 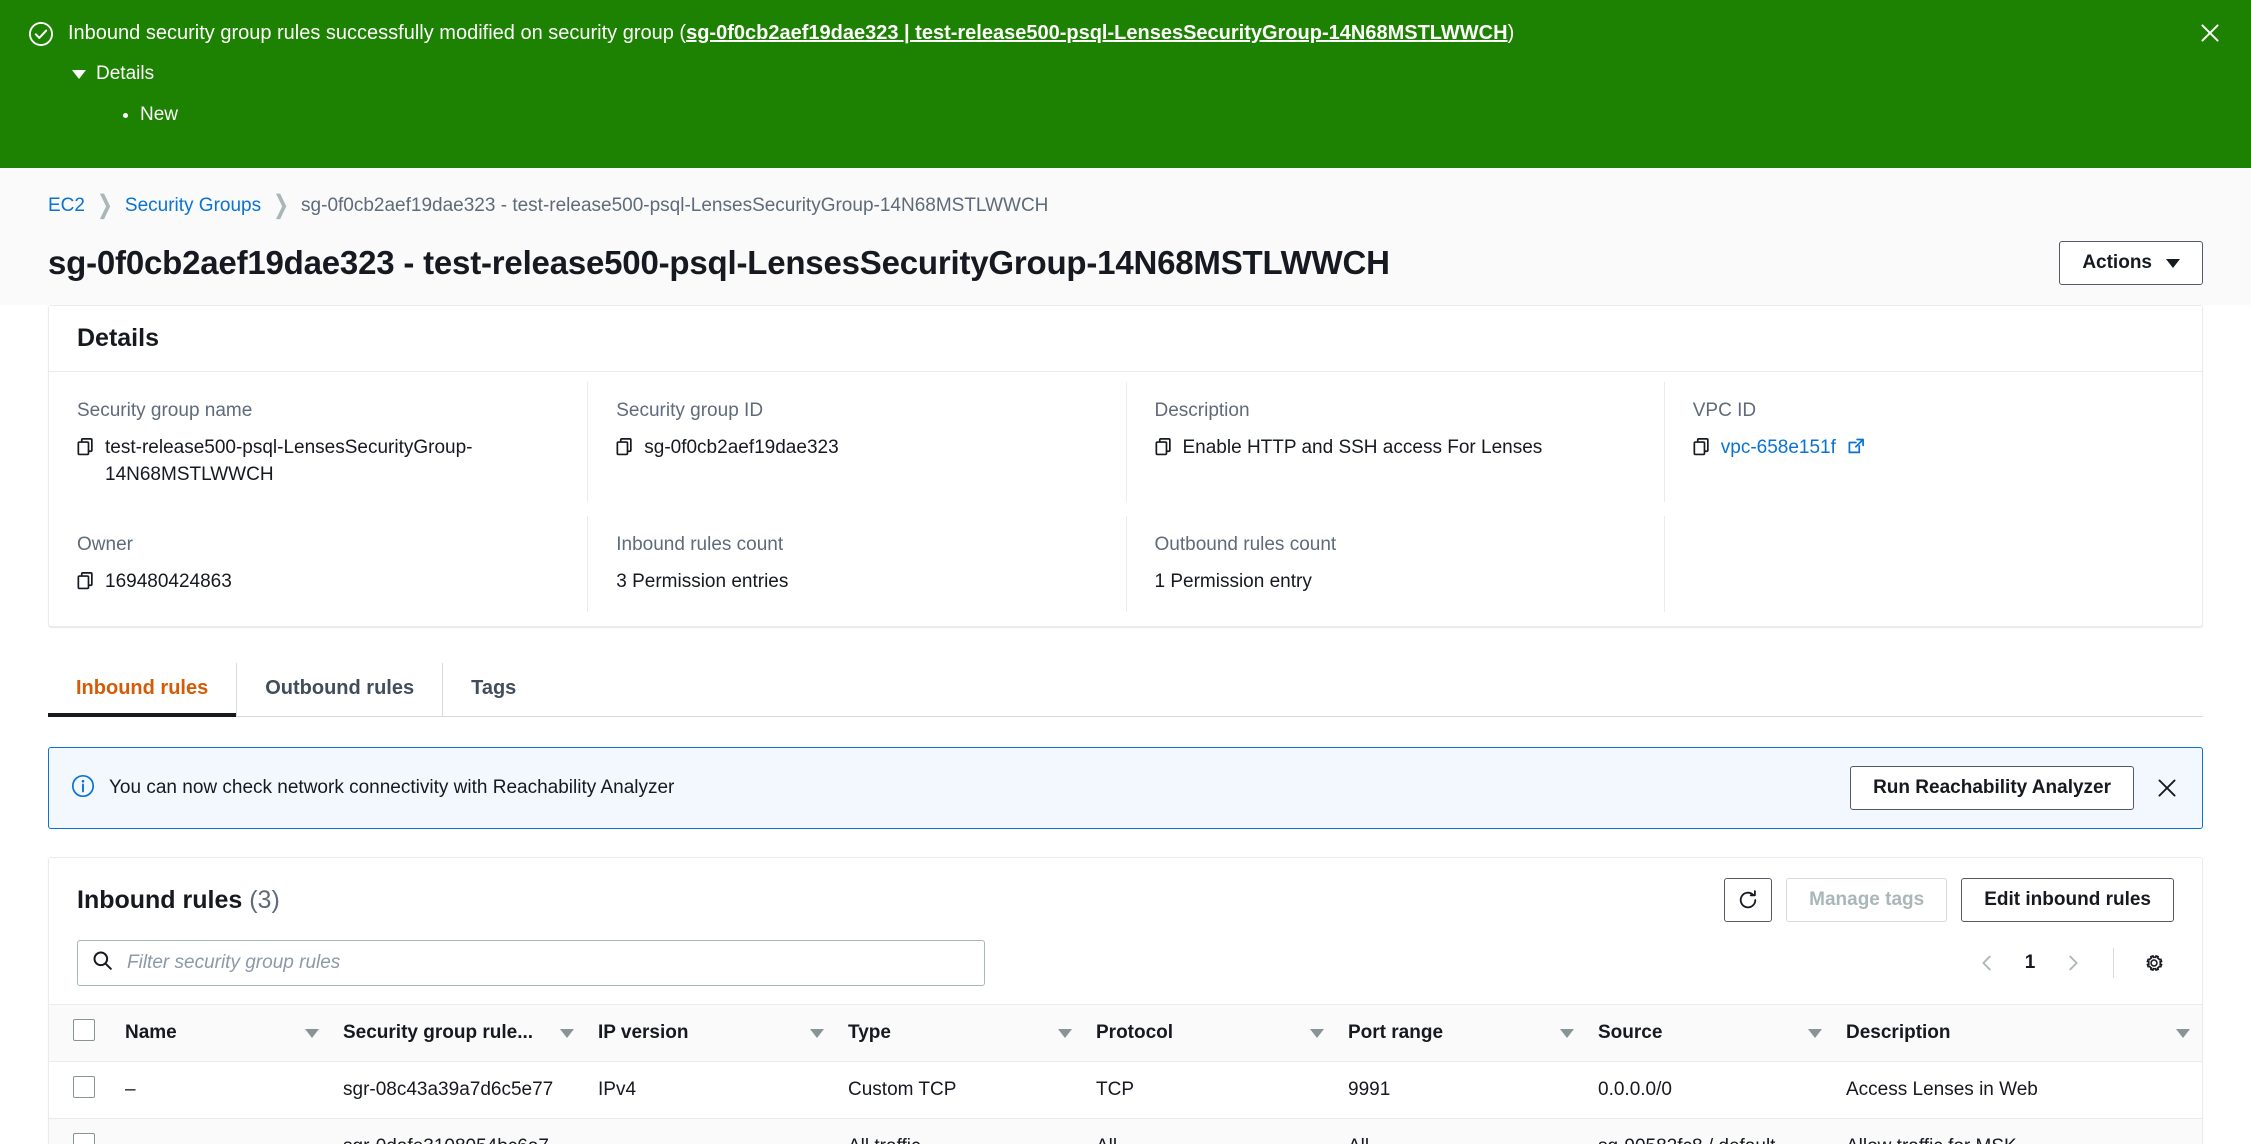 I want to click on detail-vpc-id: VPC ID vpc-658e151f, so click(x=1932, y=442).